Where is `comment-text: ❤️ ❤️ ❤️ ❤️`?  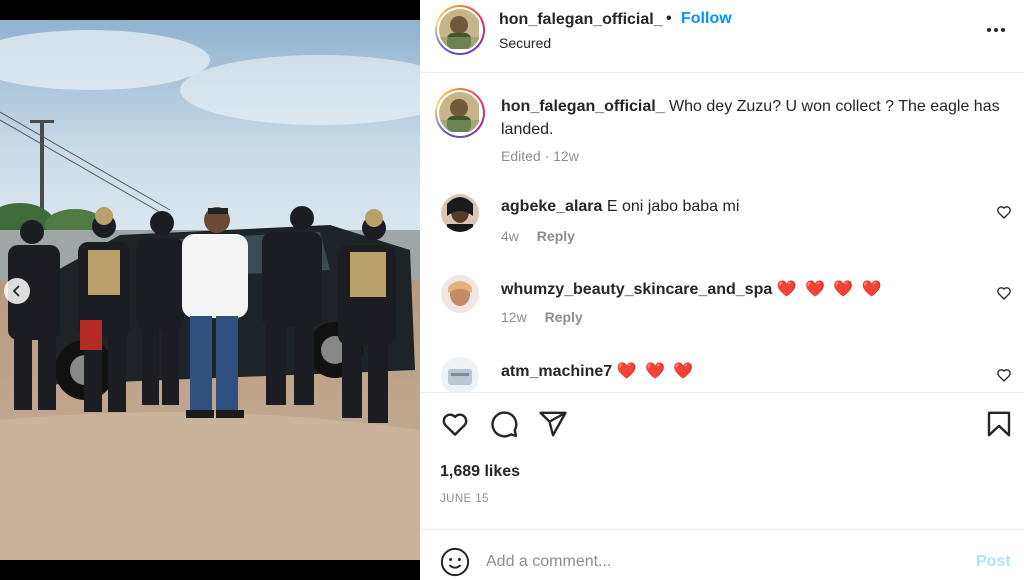 comment-text: ❤️ ❤️ ❤️ ❤️ is located at coordinates (830, 289).